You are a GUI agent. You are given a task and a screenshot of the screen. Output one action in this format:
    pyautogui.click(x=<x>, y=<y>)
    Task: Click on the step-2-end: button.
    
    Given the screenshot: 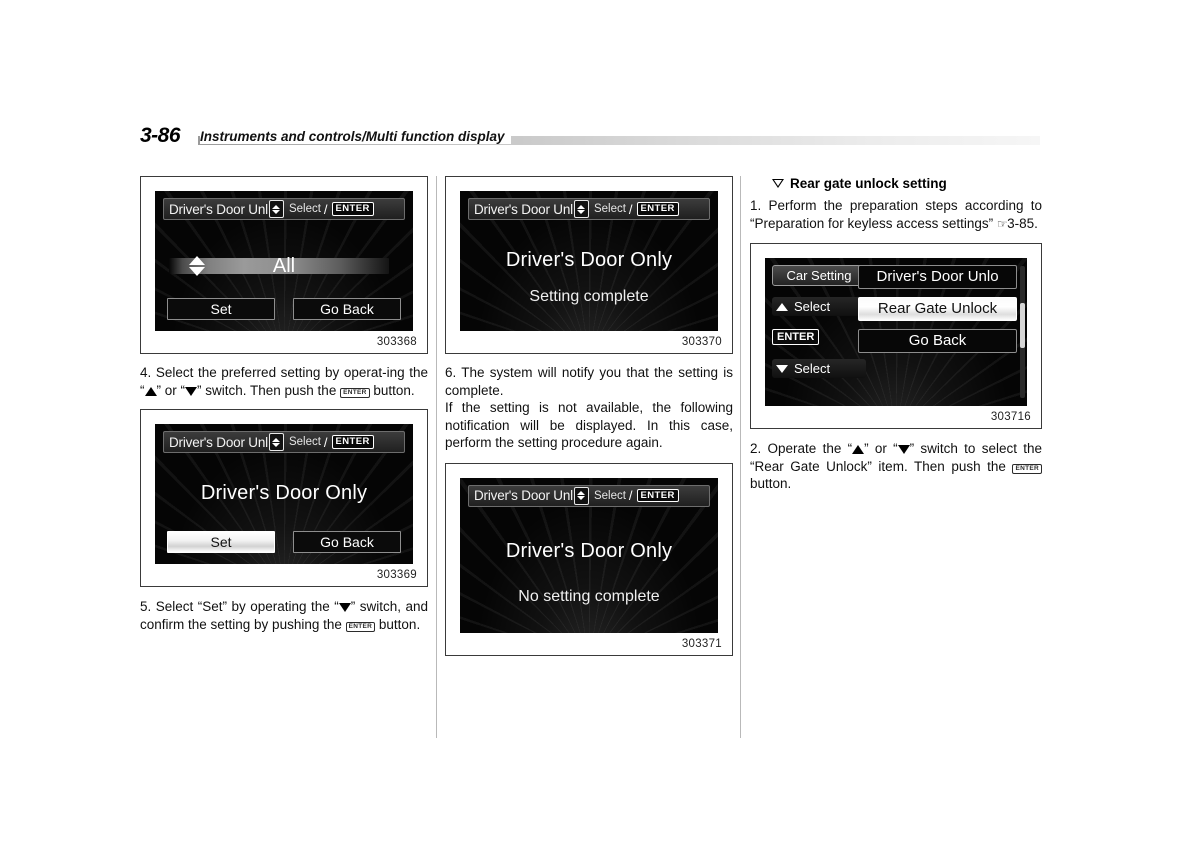 What is the action you would take?
    pyautogui.click(x=771, y=483)
    